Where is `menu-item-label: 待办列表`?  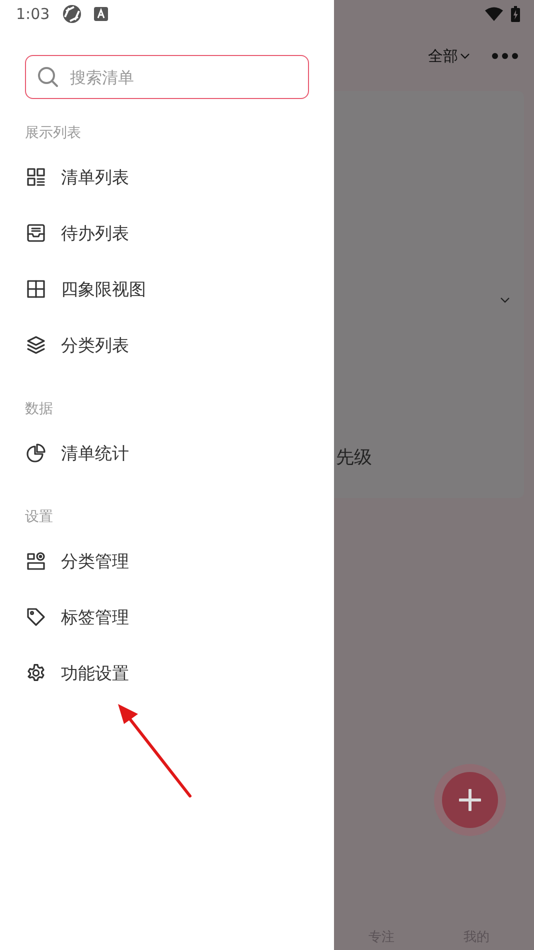 menu-item-label: 待办列表 is located at coordinates (95, 233).